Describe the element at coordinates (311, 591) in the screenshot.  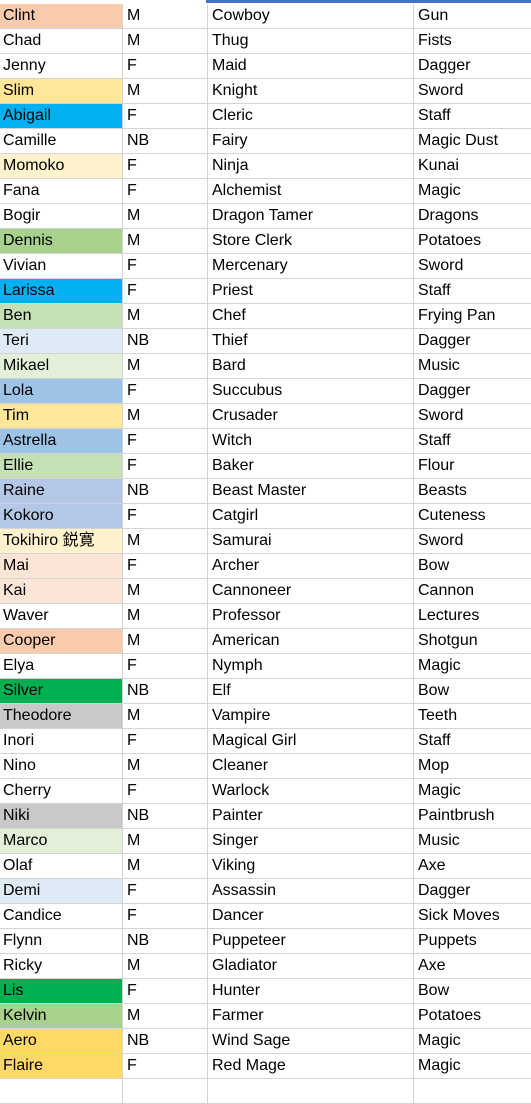
I see `cell-class: Cannoneer` at that location.